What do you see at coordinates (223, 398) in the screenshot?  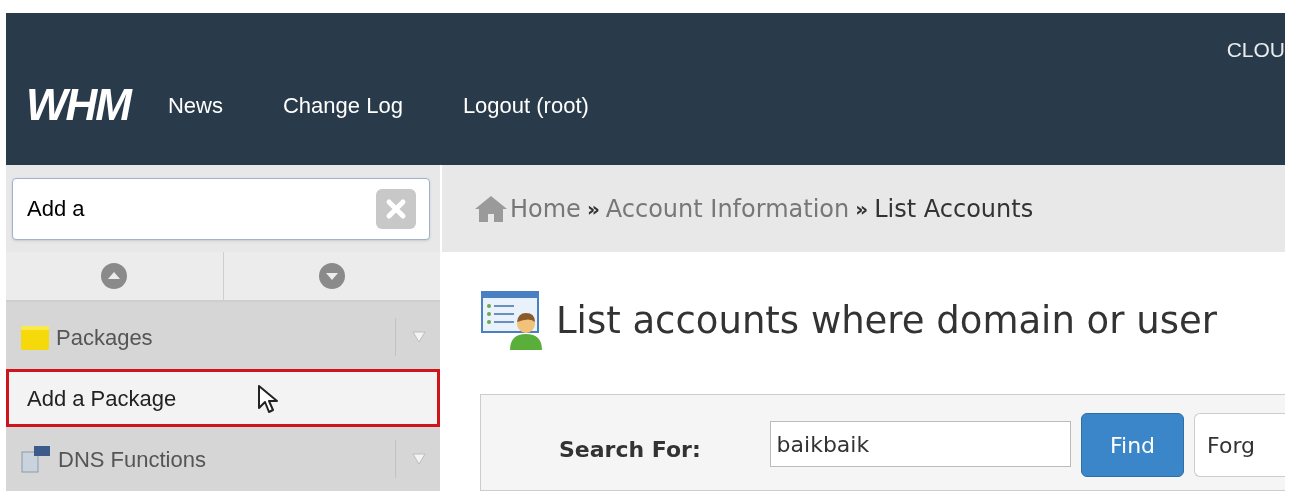 I see `sidebar-item: Add a Package` at bounding box center [223, 398].